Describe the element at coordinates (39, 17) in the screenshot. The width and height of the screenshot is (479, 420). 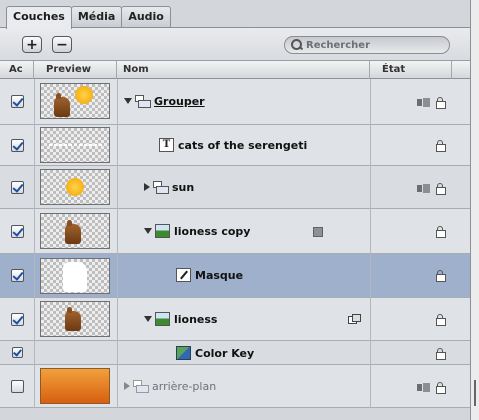
I see `tab-layers: Couches` at that location.